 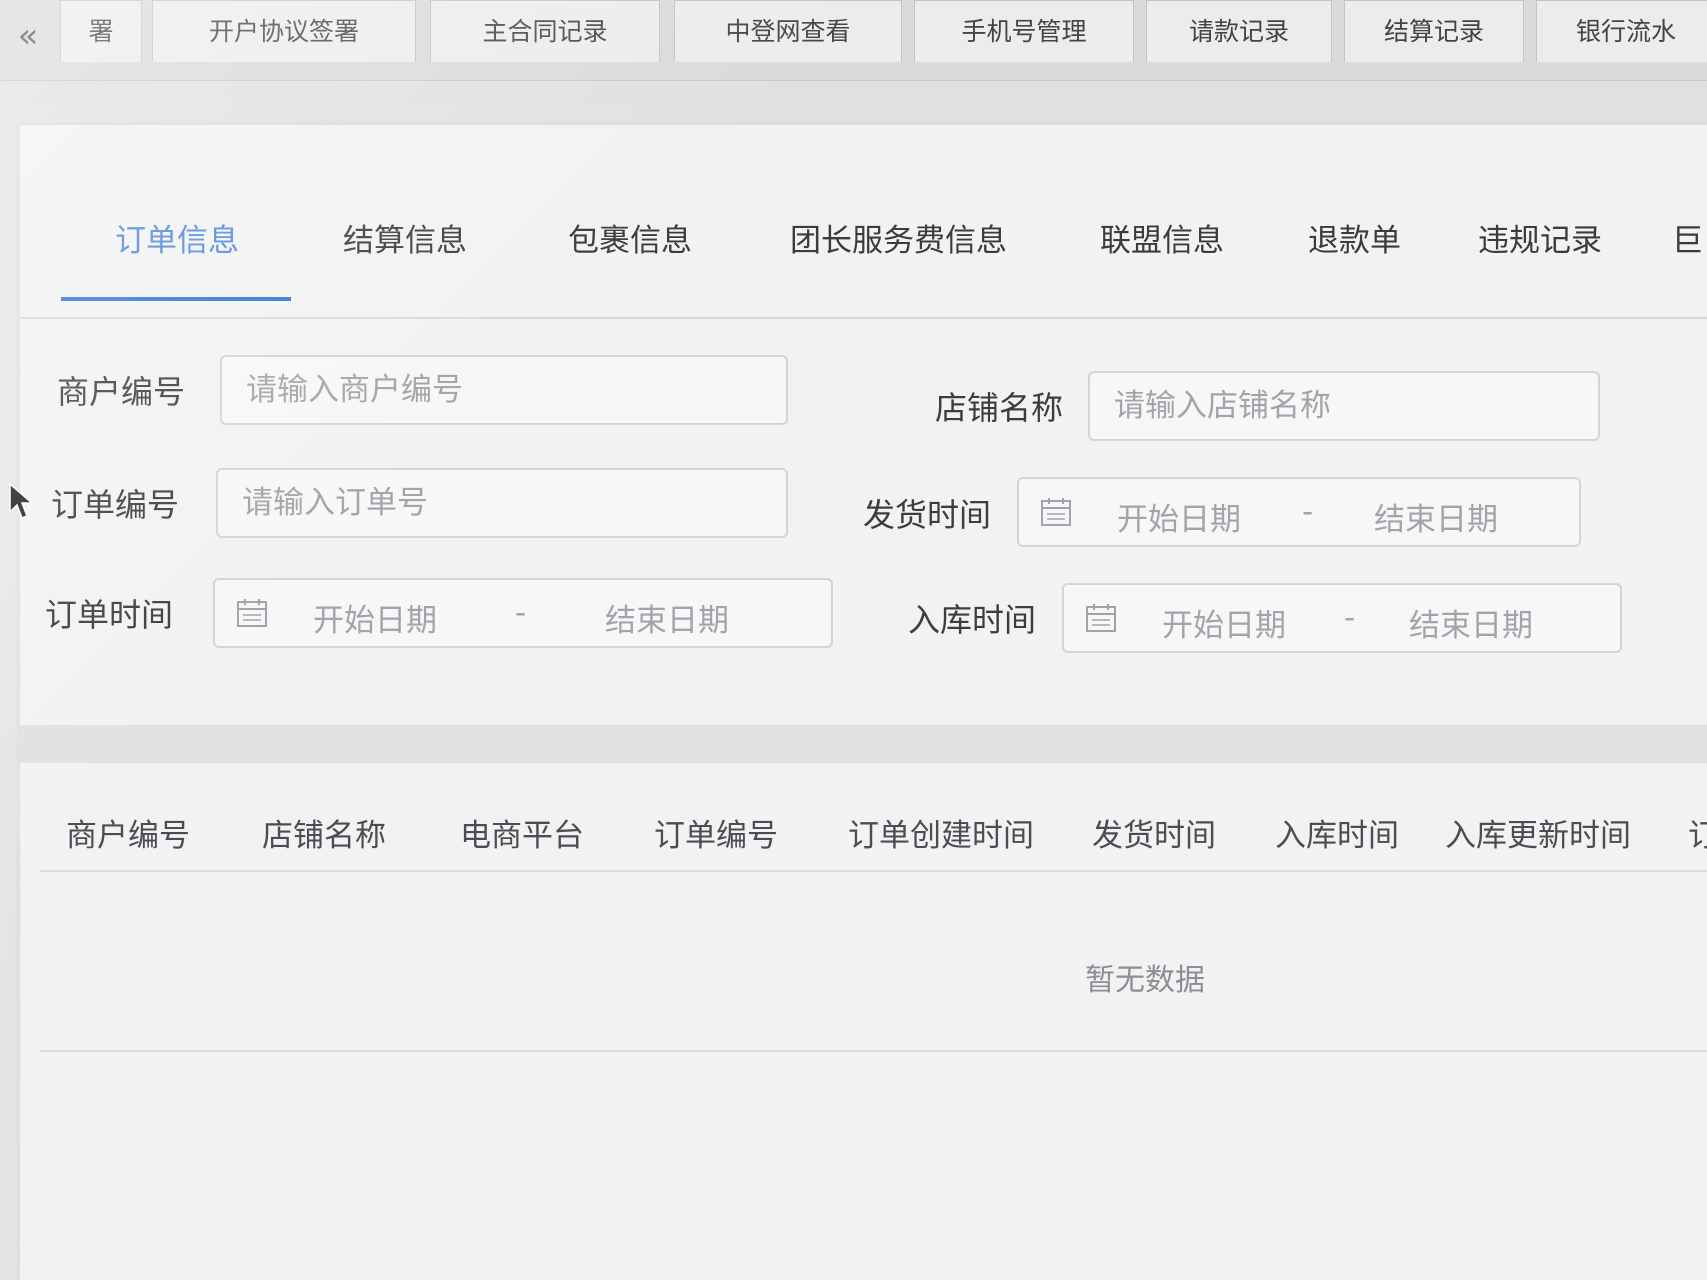 I want to click on page-tab-label: 手机号管理, so click(x=1024, y=31).